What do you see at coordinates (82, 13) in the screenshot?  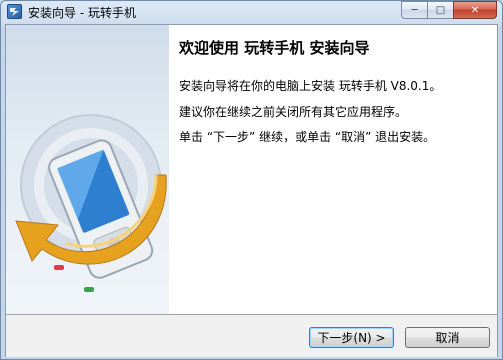 I see `window-title: 安装向导 - 玩转手机` at bounding box center [82, 13].